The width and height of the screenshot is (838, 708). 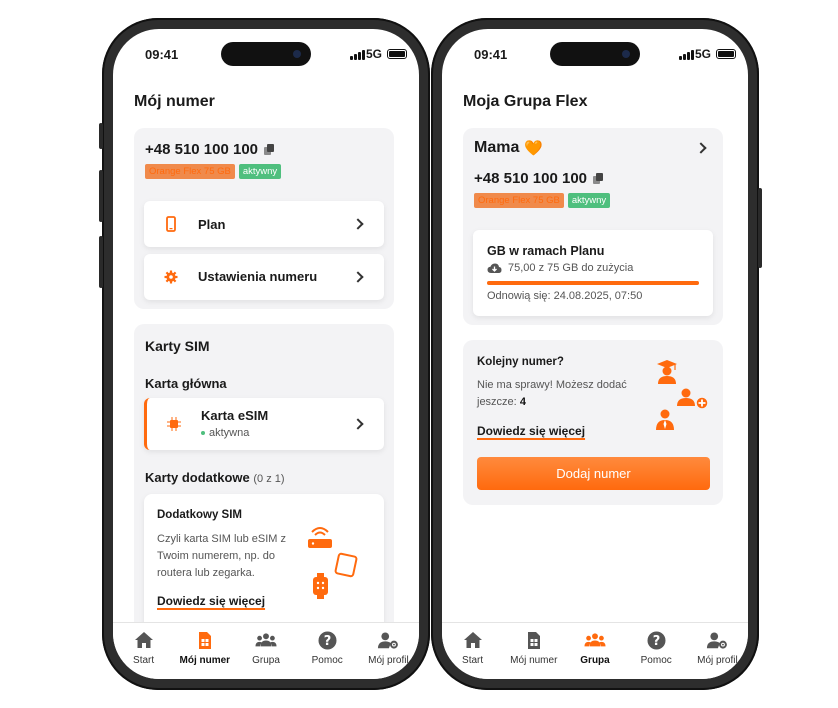 What do you see at coordinates (497, 147) in the screenshot?
I see `member-name: Mama` at bounding box center [497, 147].